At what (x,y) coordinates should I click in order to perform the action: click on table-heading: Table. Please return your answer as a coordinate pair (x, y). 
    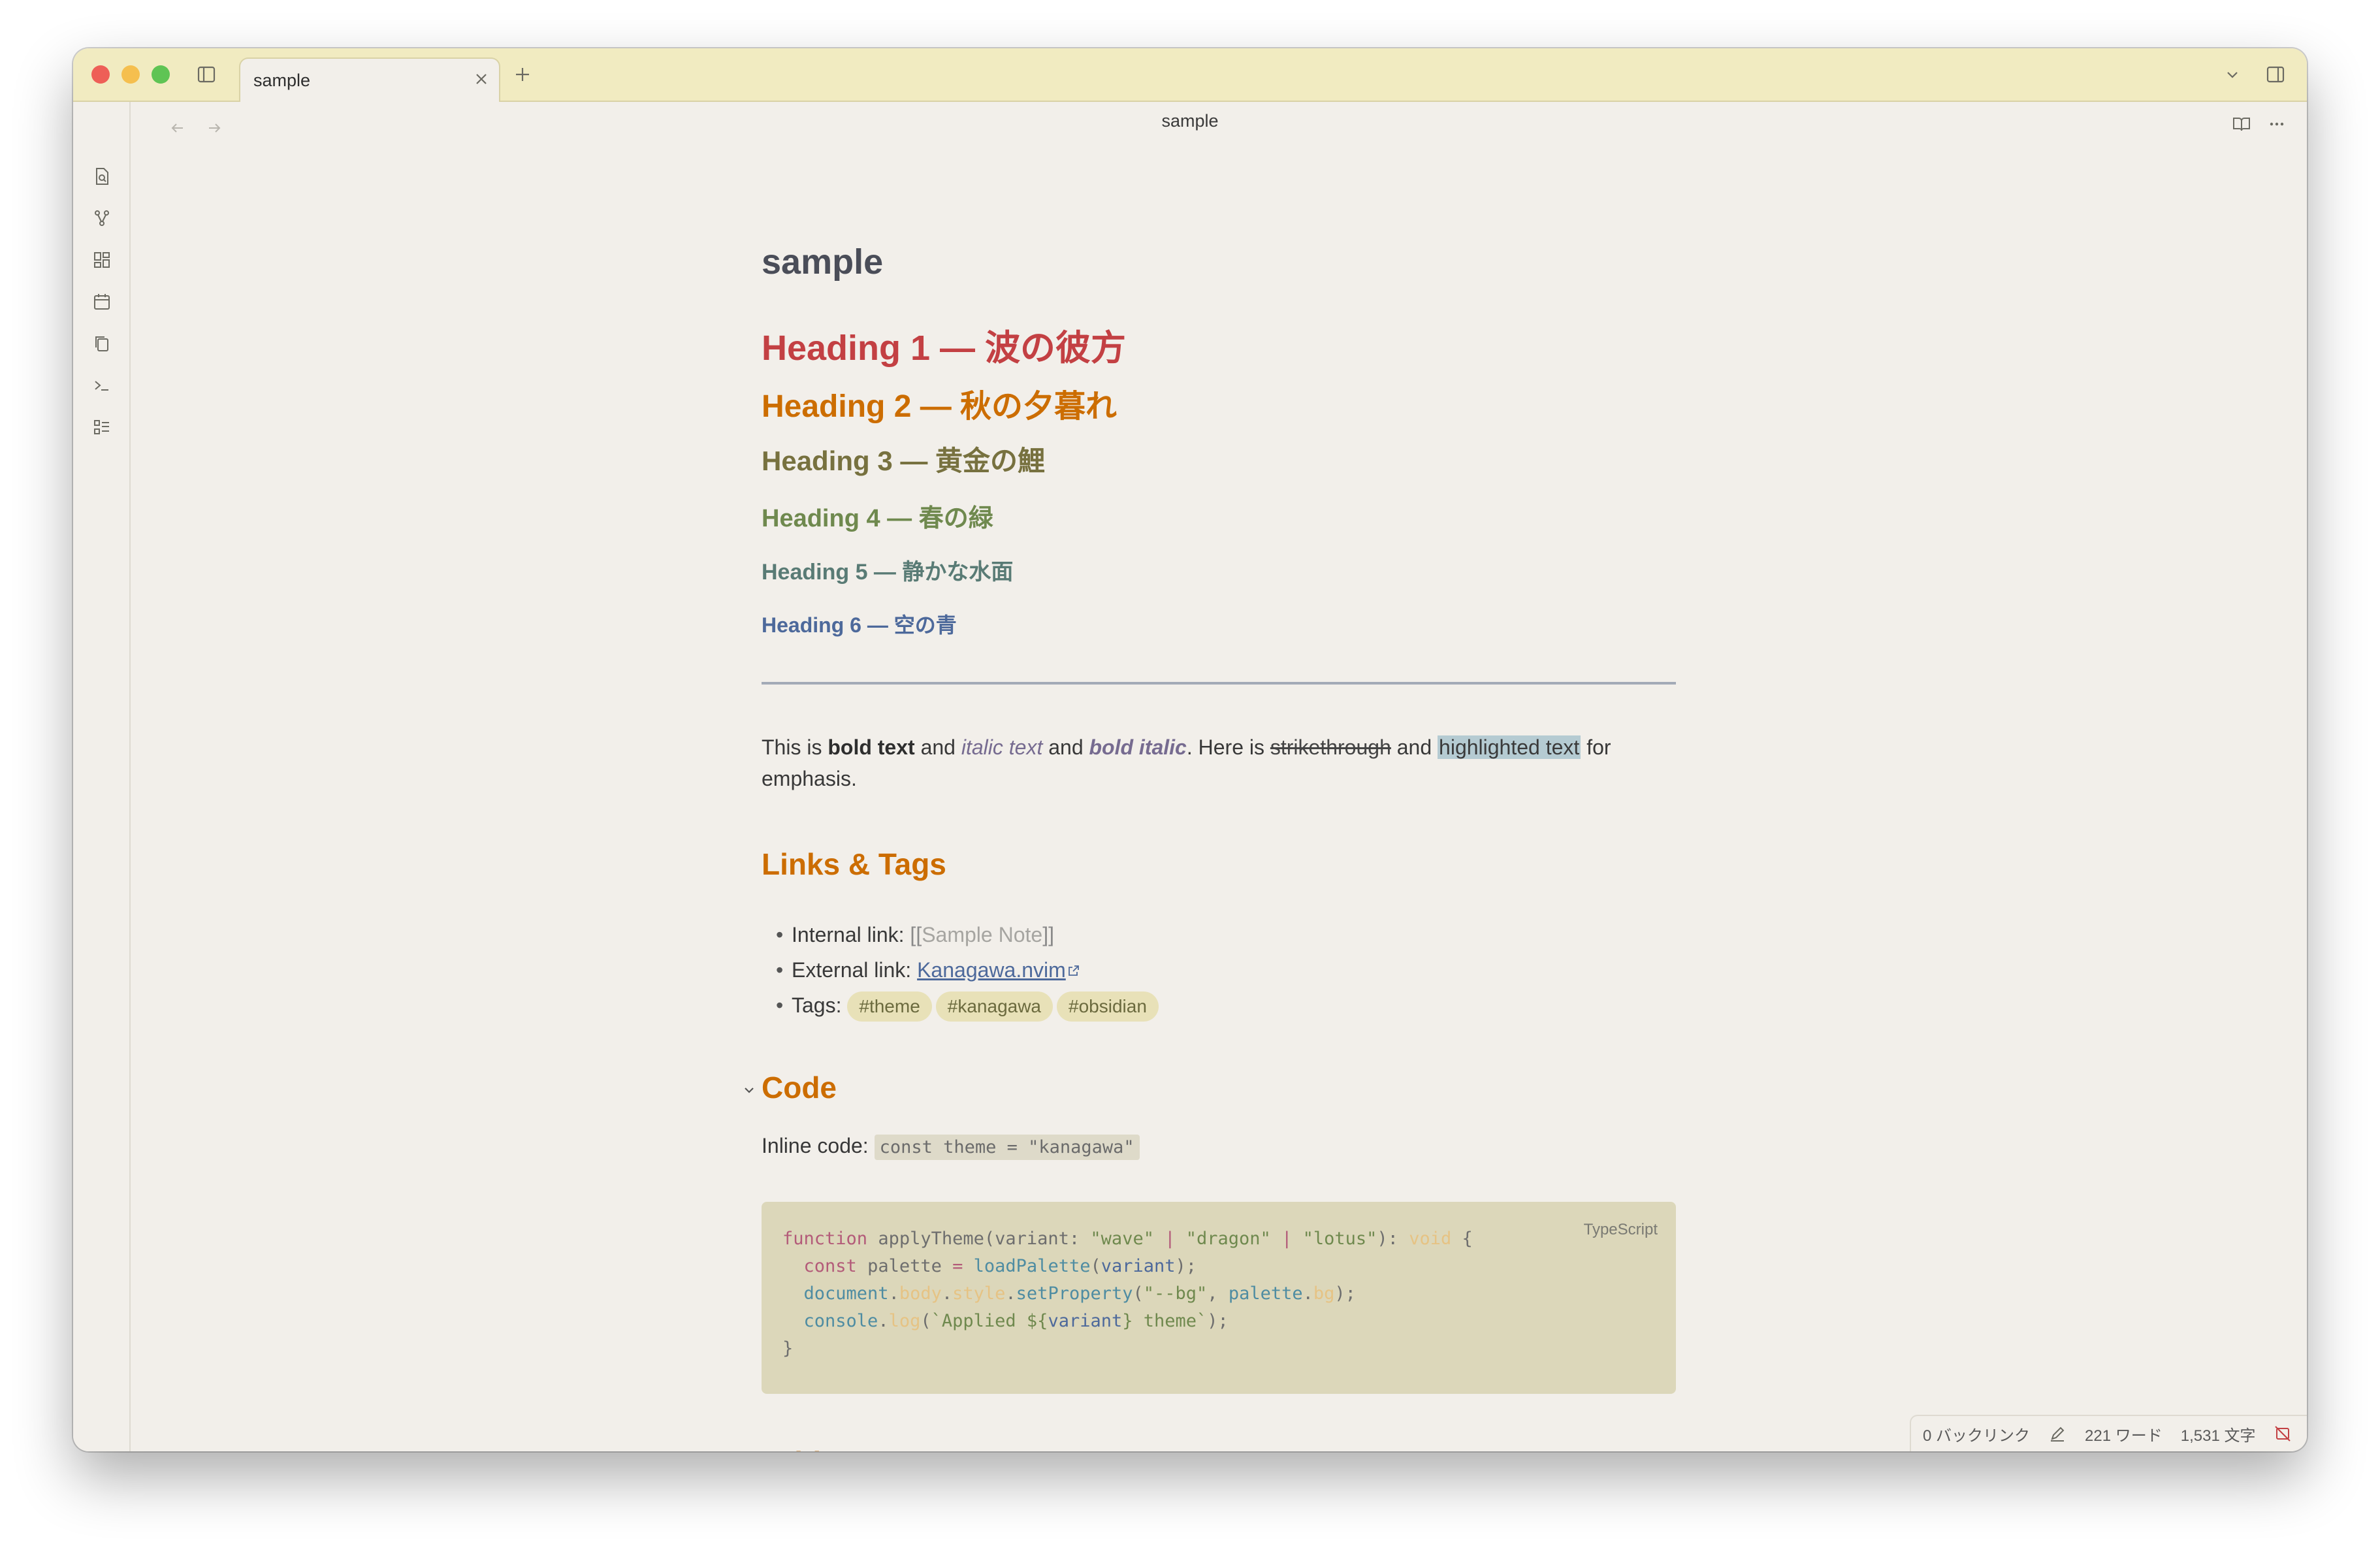
    Looking at the image, I should click on (800, 1448).